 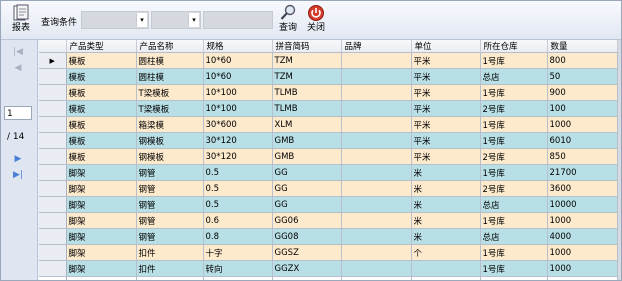 I want to click on table-cell: GGSZ, so click(x=307, y=252).